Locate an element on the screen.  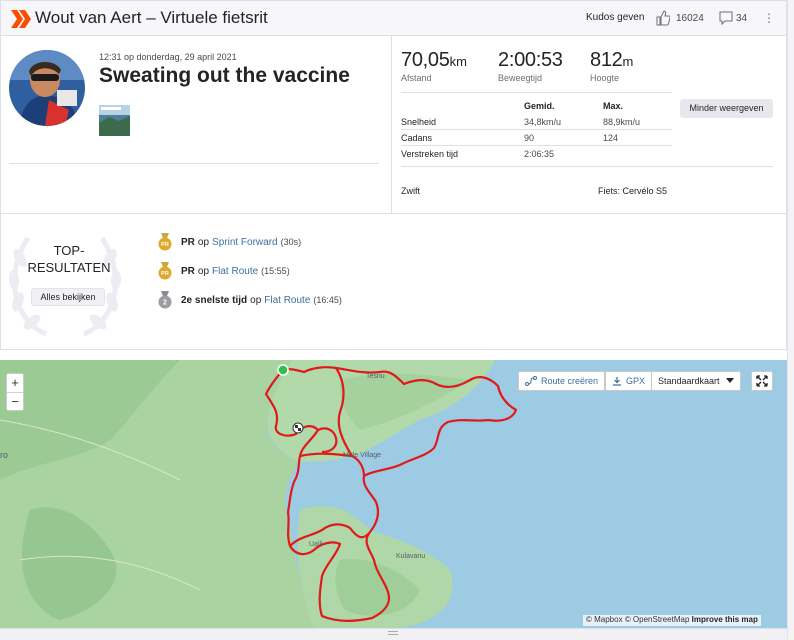
comment-icon is located at coordinates (726, 18).